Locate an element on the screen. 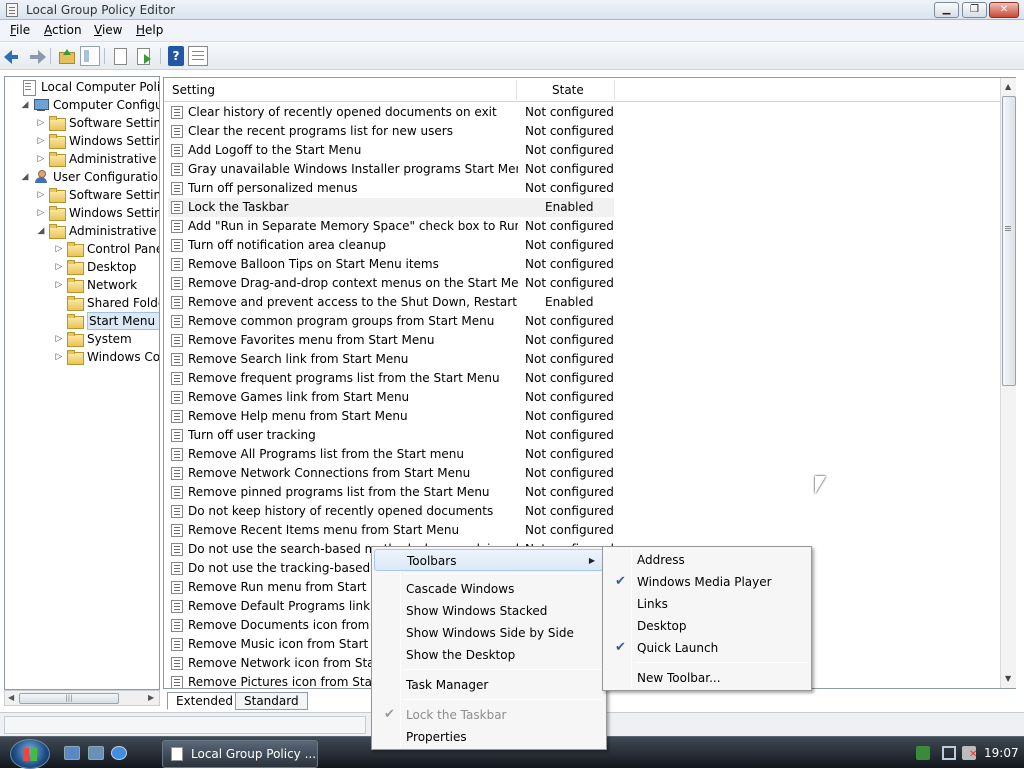 This screenshot has width=1024, height=769. forward-arrow-icon is located at coordinates (36, 56).